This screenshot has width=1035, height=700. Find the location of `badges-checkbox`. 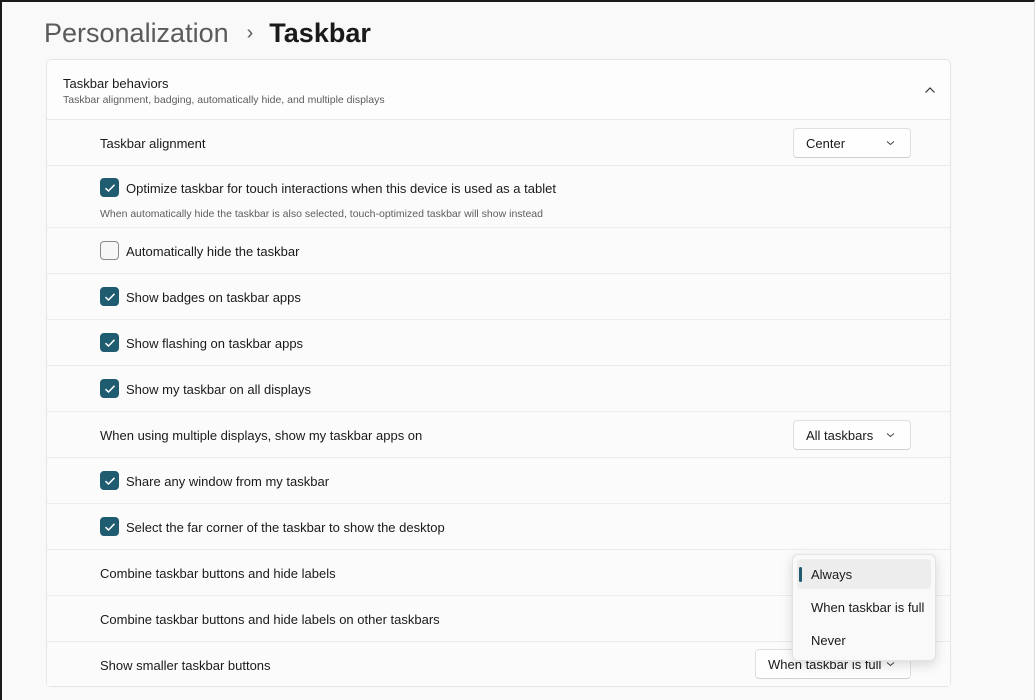

badges-checkbox is located at coordinates (109, 296).